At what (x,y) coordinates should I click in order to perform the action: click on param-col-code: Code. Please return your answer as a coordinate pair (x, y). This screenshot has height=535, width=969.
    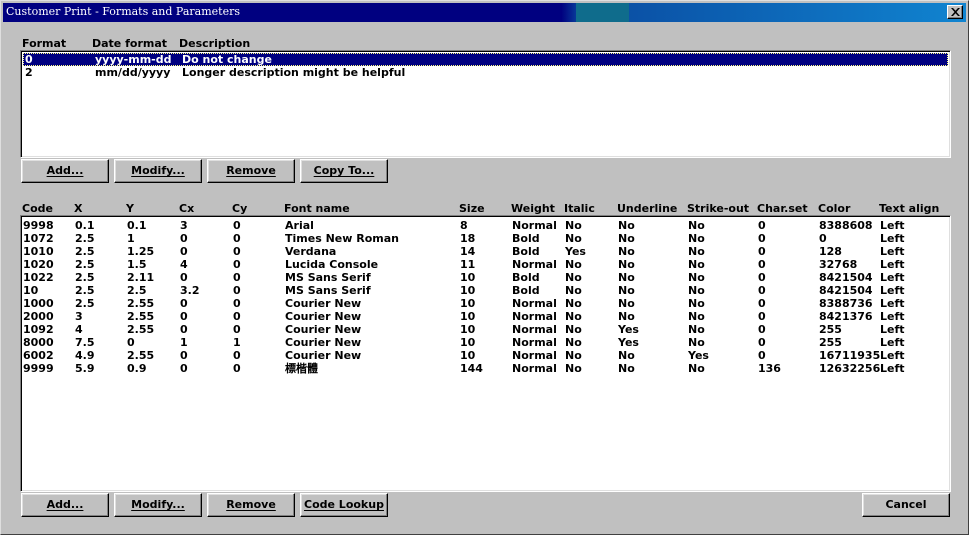
    Looking at the image, I should click on (37, 208).